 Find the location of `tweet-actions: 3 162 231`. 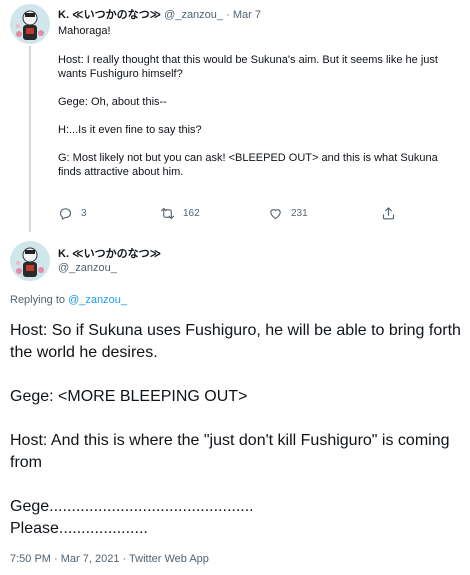

tweet-actions: 3 162 231 is located at coordinates (248, 214).